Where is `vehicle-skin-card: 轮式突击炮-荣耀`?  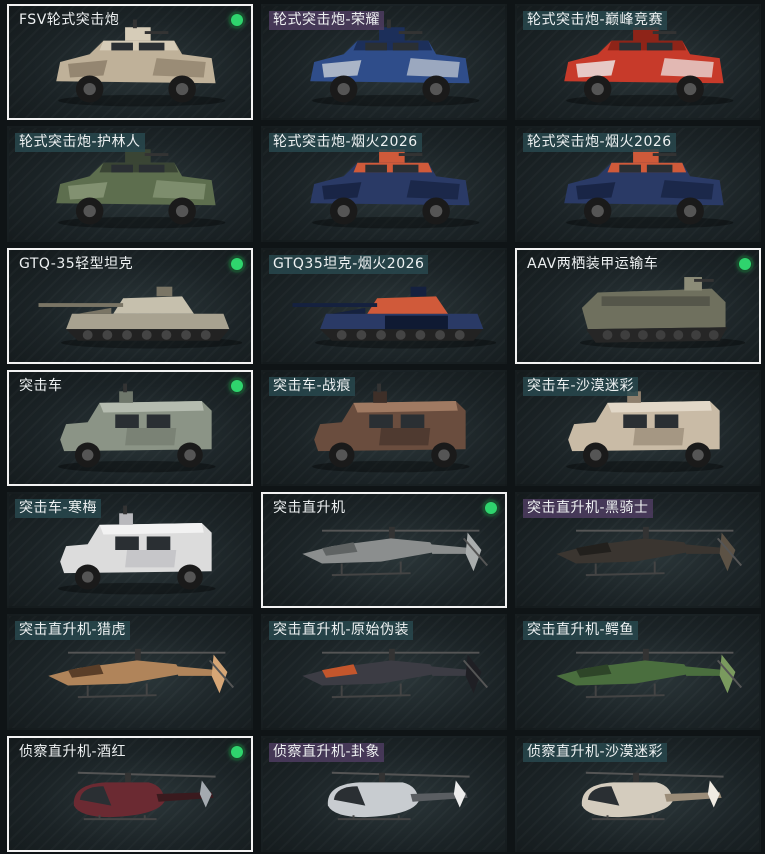 vehicle-skin-card: 轮式突击炮-荣耀 is located at coordinates (384, 62).